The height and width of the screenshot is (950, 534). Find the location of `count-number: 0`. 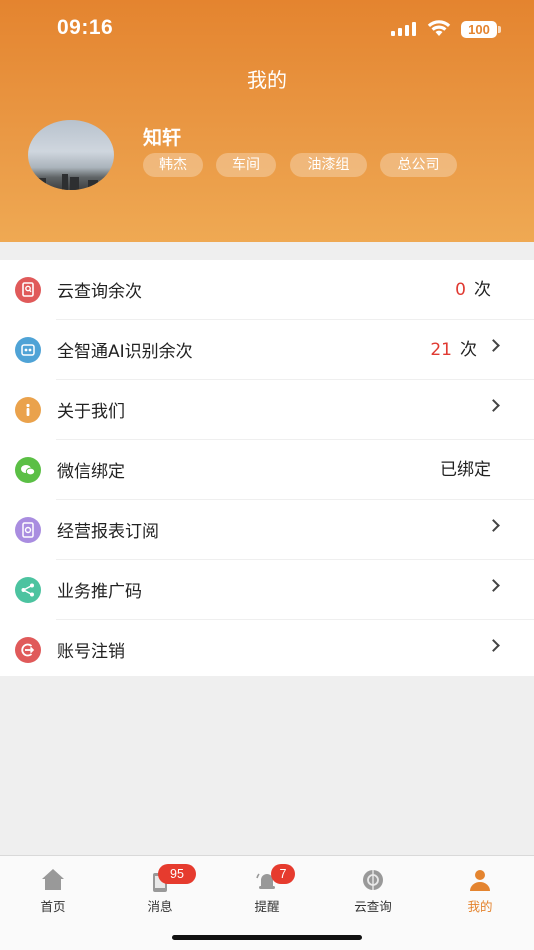

count-number: 0 is located at coordinates (460, 290).